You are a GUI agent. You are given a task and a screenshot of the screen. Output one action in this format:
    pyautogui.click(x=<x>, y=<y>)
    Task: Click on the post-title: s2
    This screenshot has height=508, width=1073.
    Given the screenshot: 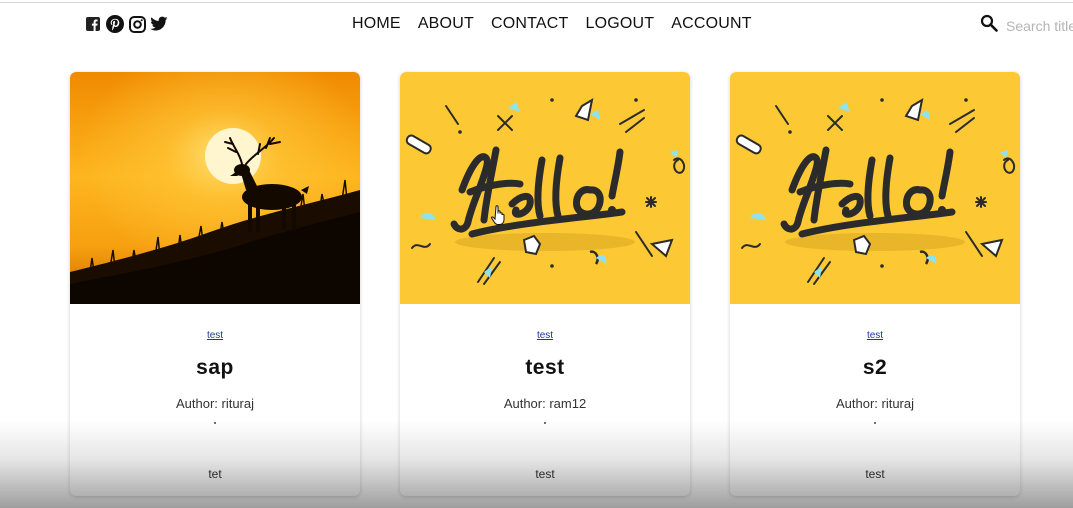 What is the action you would take?
    pyautogui.click(x=875, y=367)
    